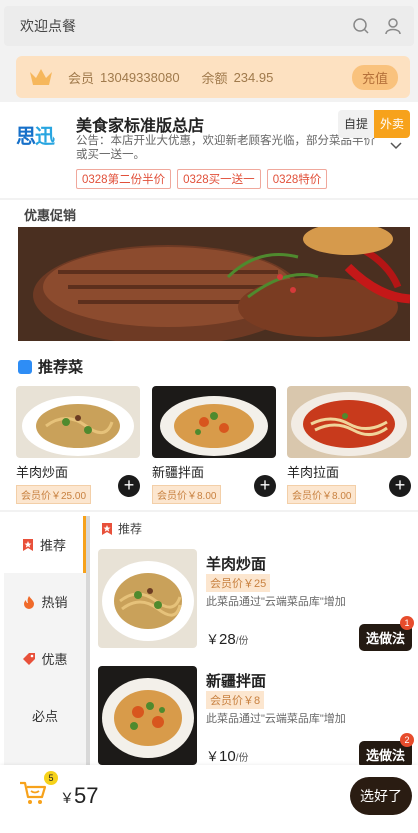  Describe the element at coordinates (381, 796) in the screenshot. I see `checkout-button: 选好了` at that location.